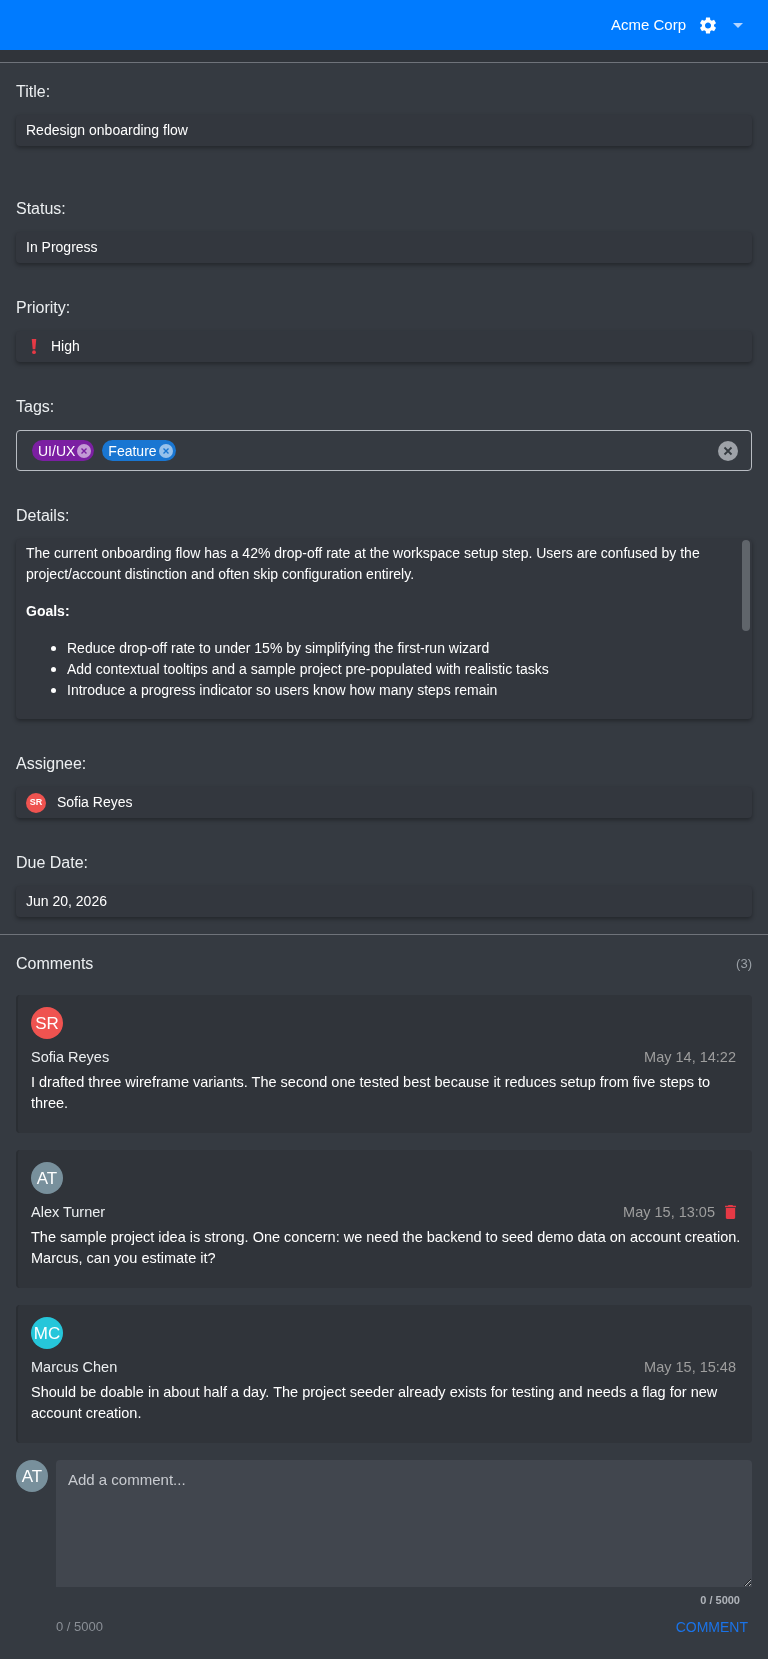 The width and height of the screenshot is (768, 1659). Describe the element at coordinates (34, 92) in the screenshot. I see `field-label: Title:` at that location.